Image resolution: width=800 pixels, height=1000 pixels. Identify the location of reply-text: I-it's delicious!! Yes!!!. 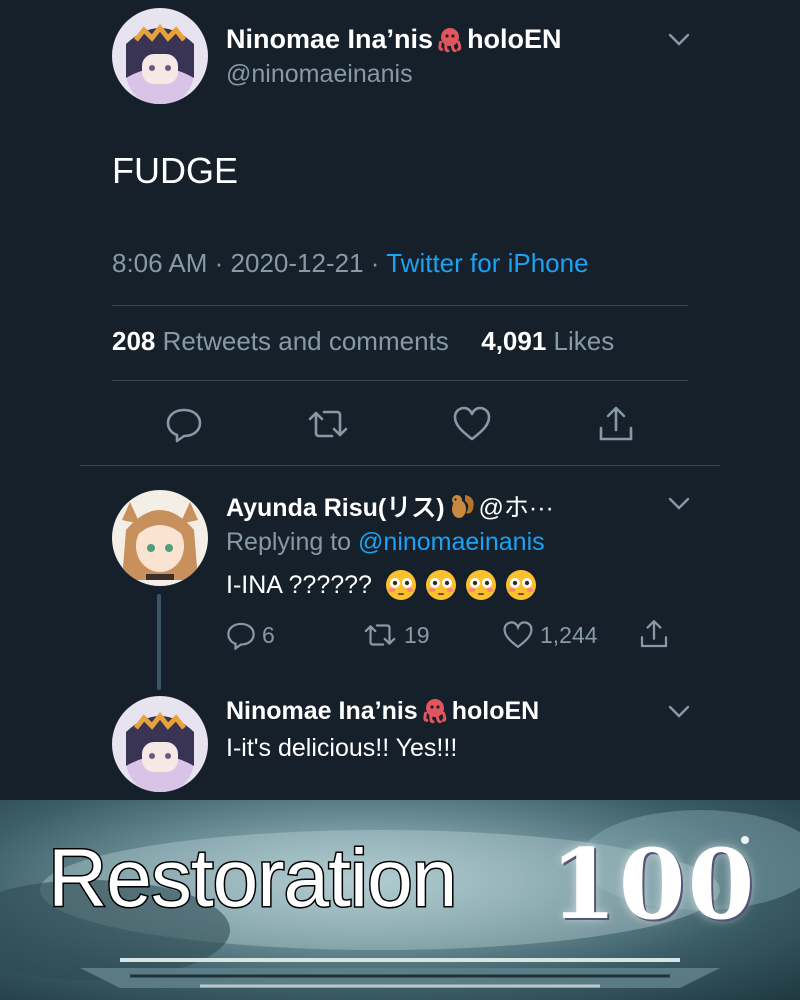
(342, 748).